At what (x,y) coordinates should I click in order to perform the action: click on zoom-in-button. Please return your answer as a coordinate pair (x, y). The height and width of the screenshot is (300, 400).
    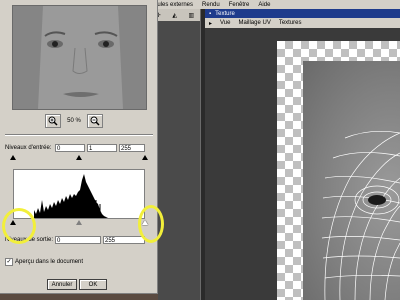
    Looking at the image, I should click on (53, 121).